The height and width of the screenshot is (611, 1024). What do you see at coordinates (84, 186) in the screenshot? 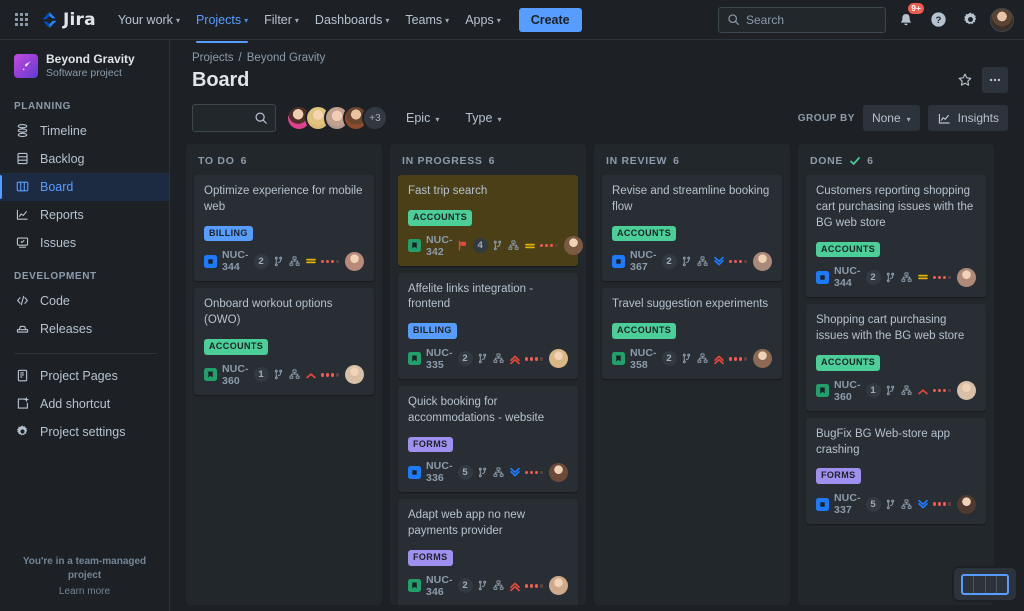
I see `sidebar-item-board: Board` at bounding box center [84, 186].